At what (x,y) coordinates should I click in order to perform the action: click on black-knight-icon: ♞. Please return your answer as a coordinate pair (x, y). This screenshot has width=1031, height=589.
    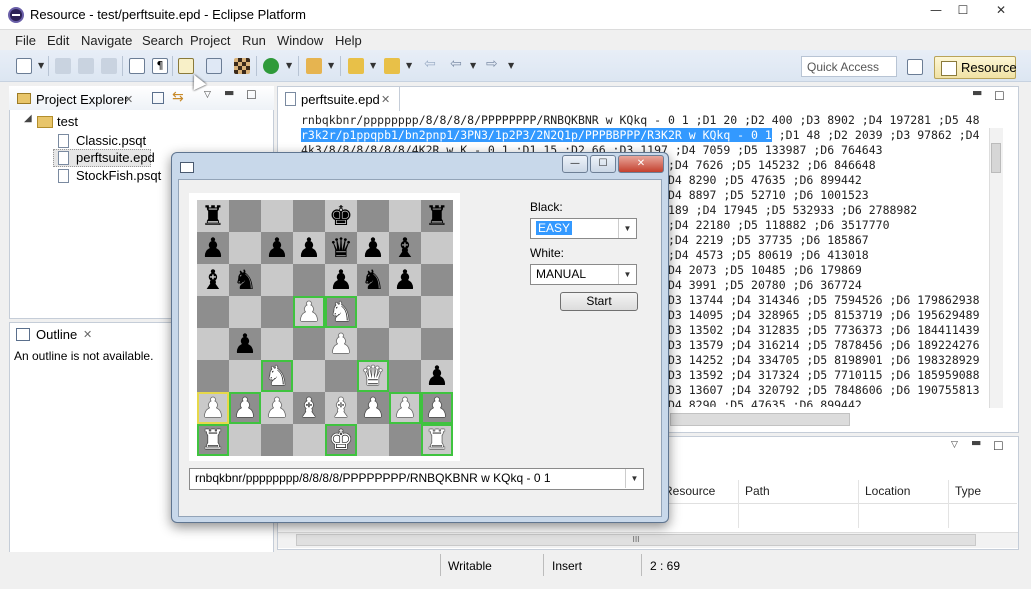
    Looking at the image, I should click on (245, 280).